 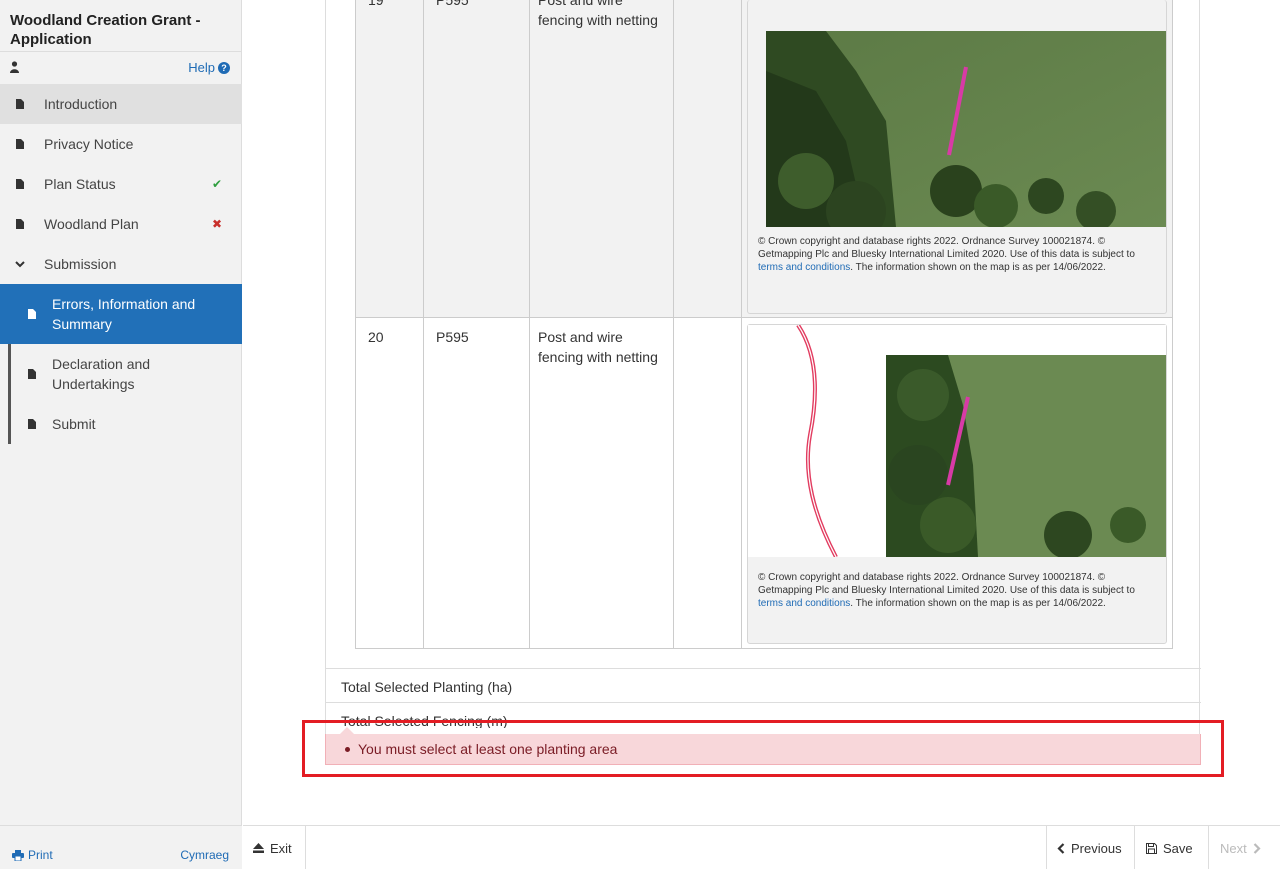 I want to click on total-planting-label: Total Selected Planting (ha), so click(x=427, y=687).